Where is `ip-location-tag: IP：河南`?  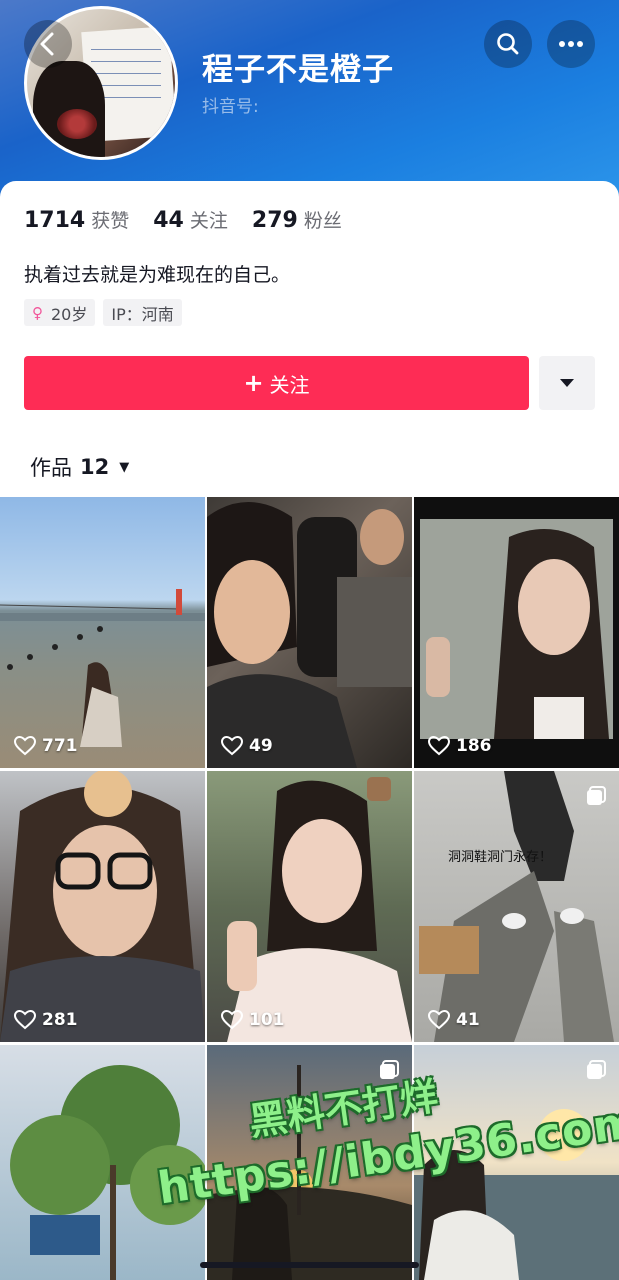 ip-location-tag: IP：河南 is located at coordinates (142, 312).